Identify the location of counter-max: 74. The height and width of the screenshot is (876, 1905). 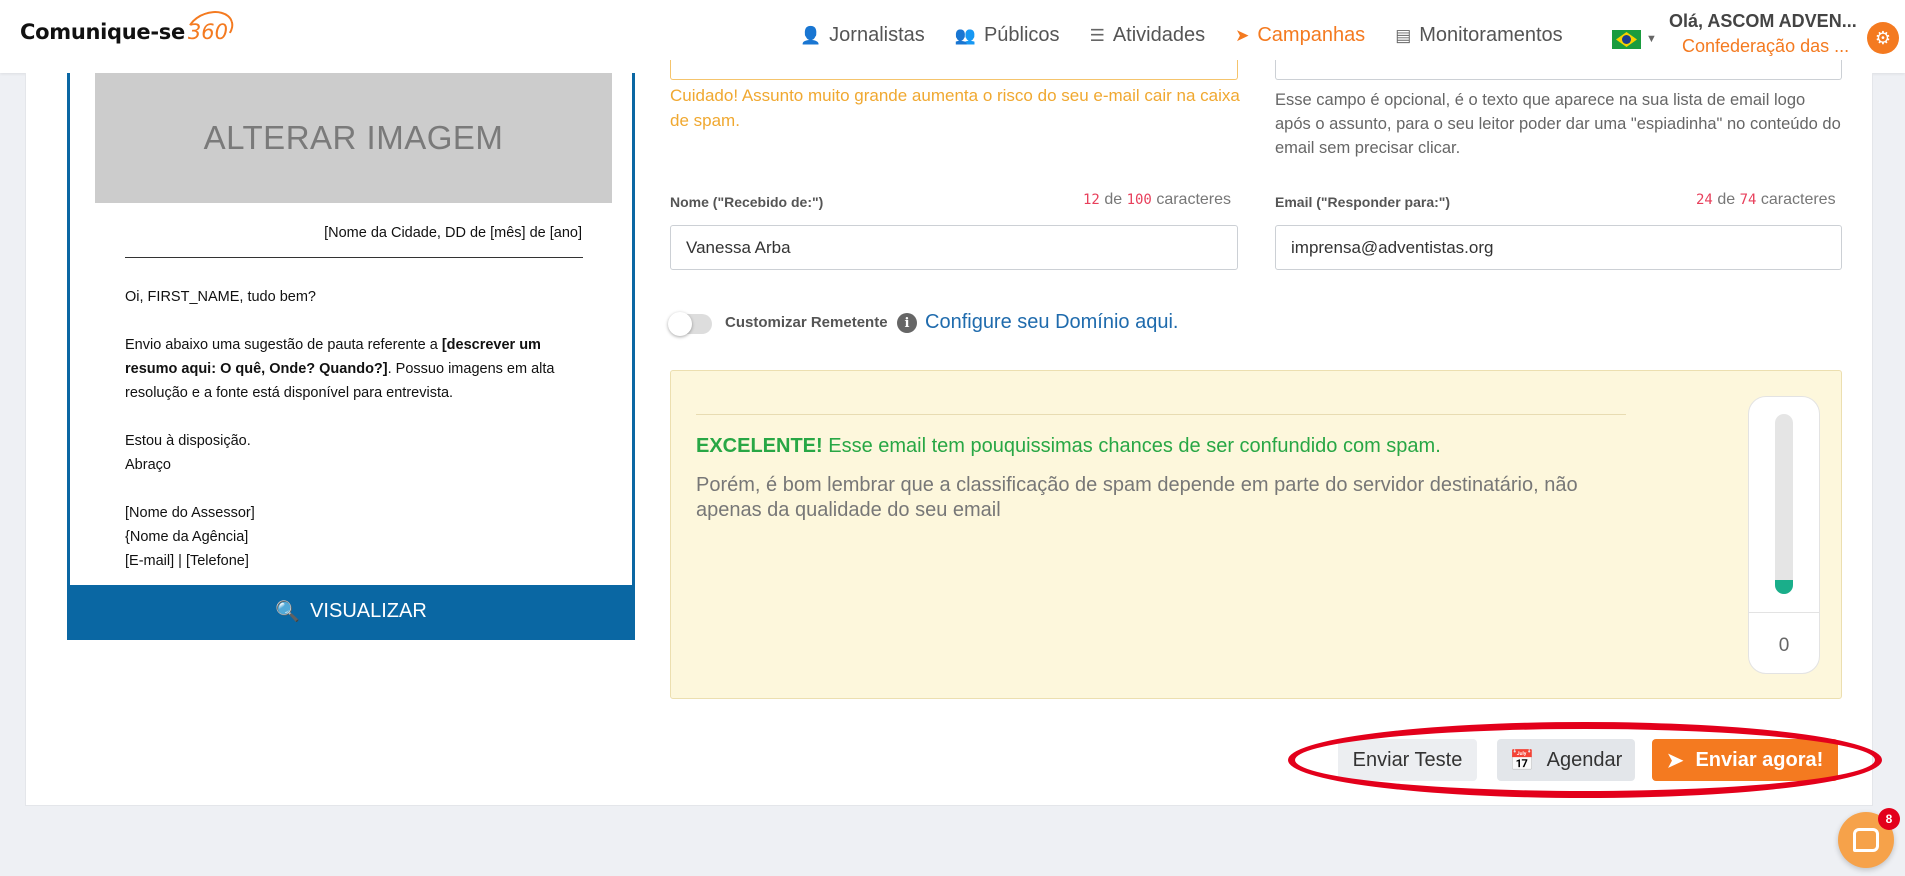
(1748, 200).